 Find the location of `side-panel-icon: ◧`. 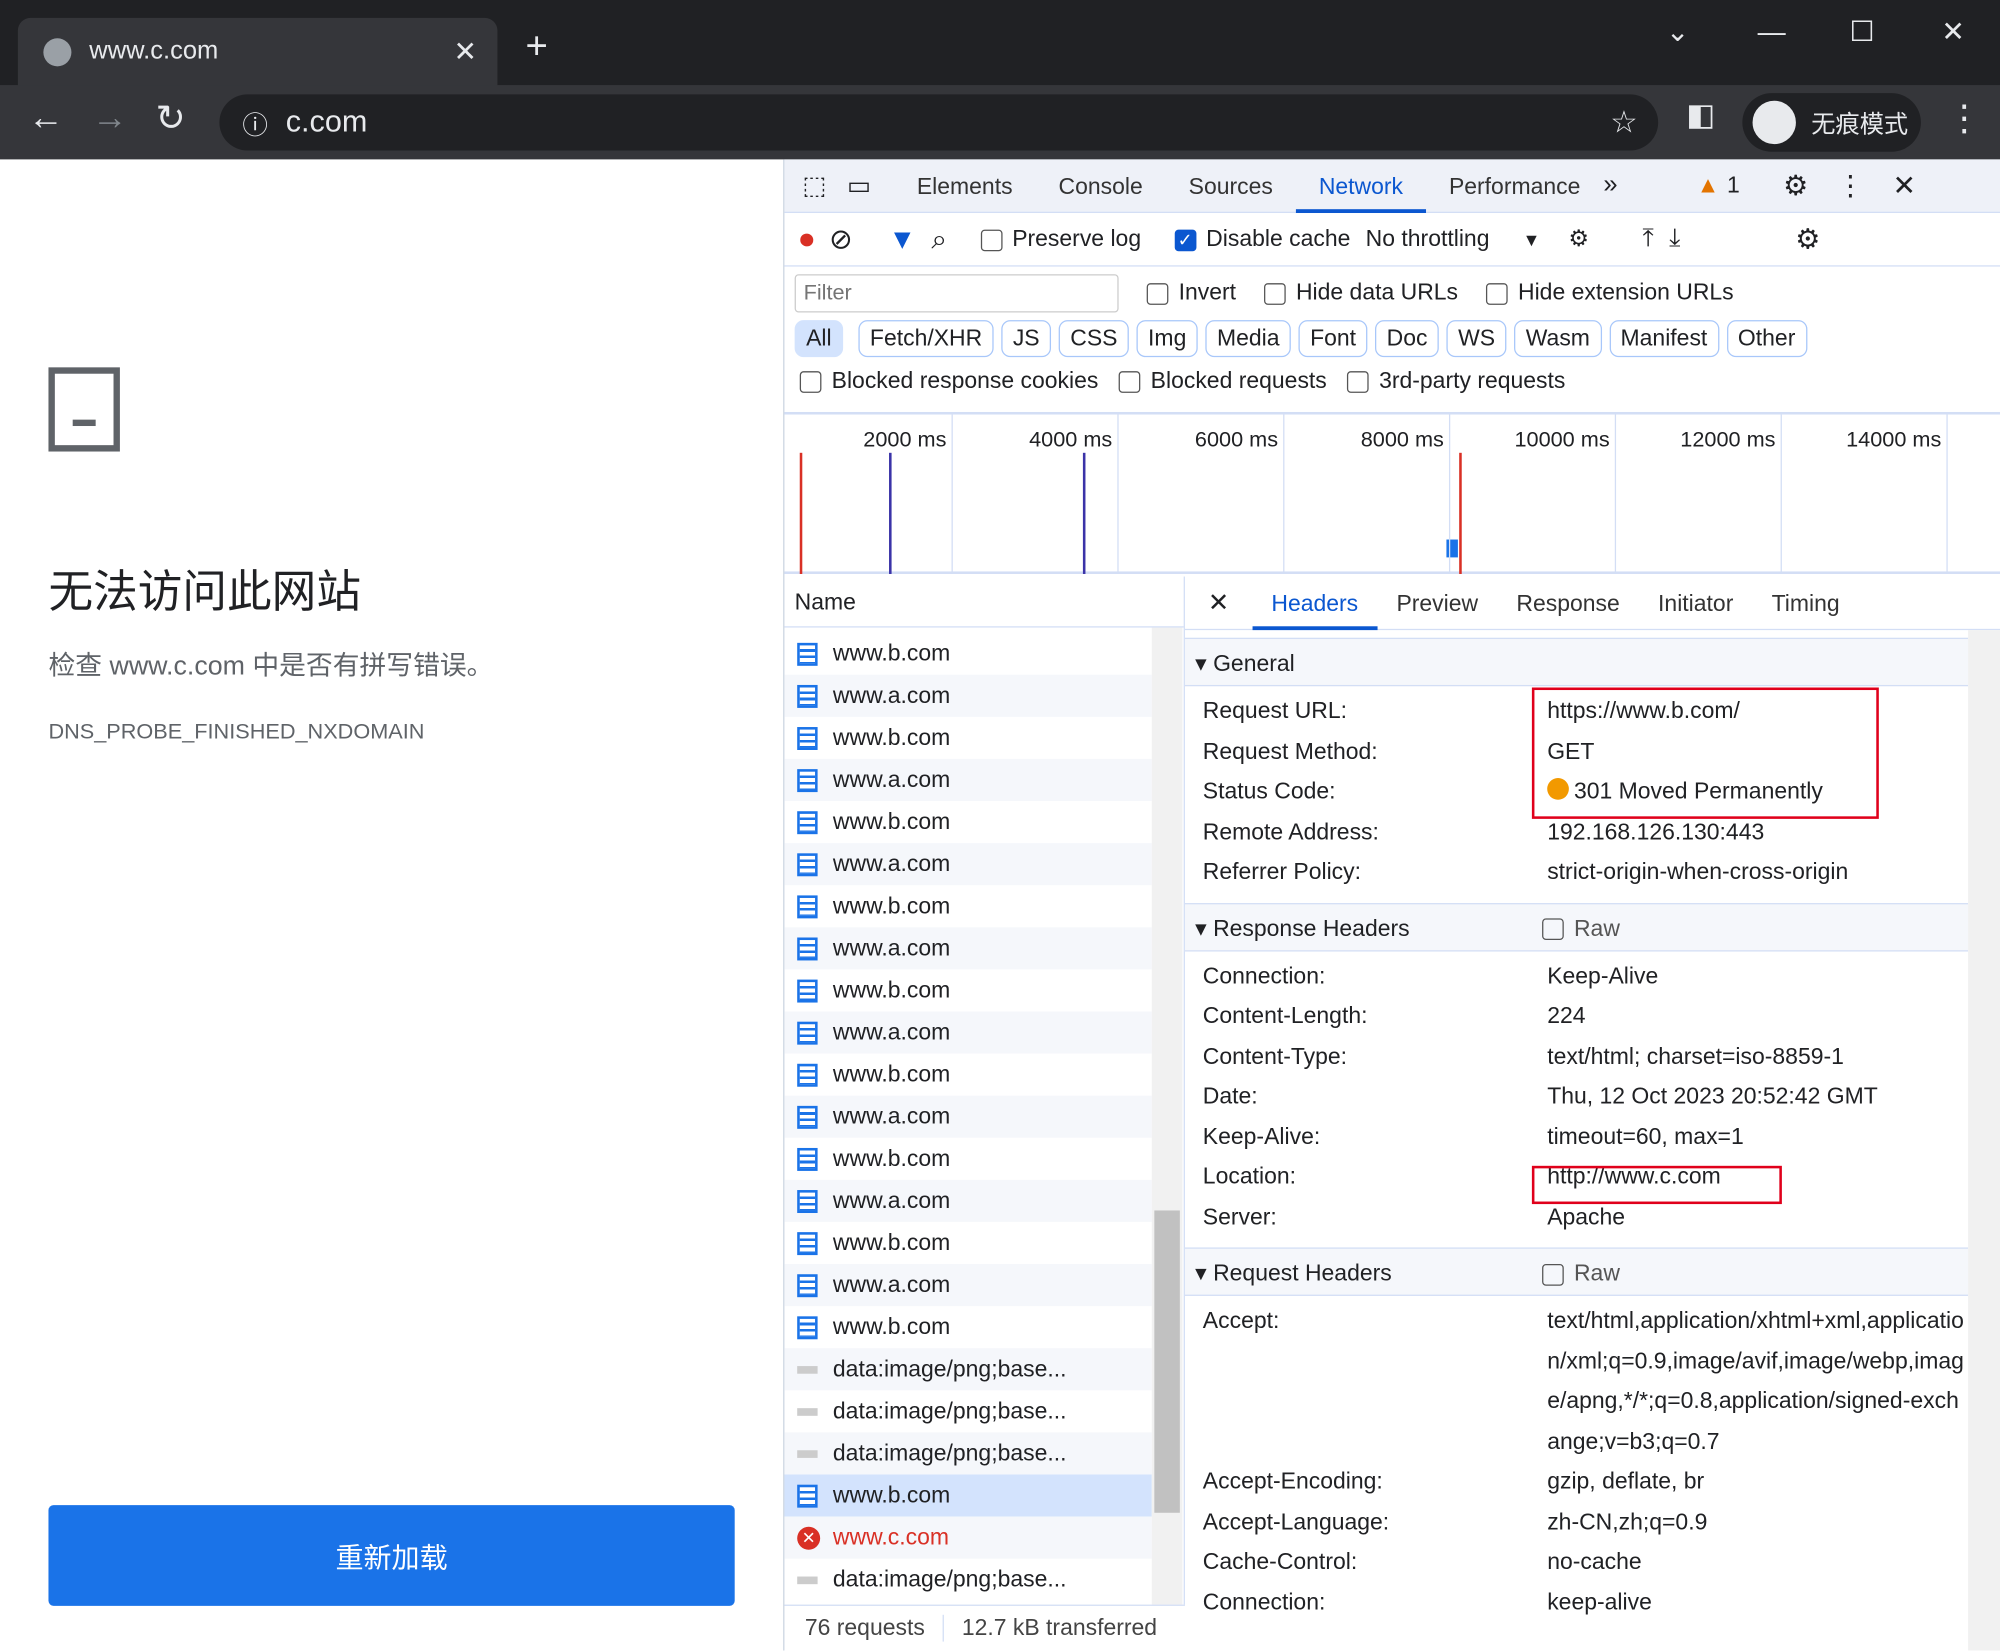

side-panel-icon: ◧ is located at coordinates (1700, 115).